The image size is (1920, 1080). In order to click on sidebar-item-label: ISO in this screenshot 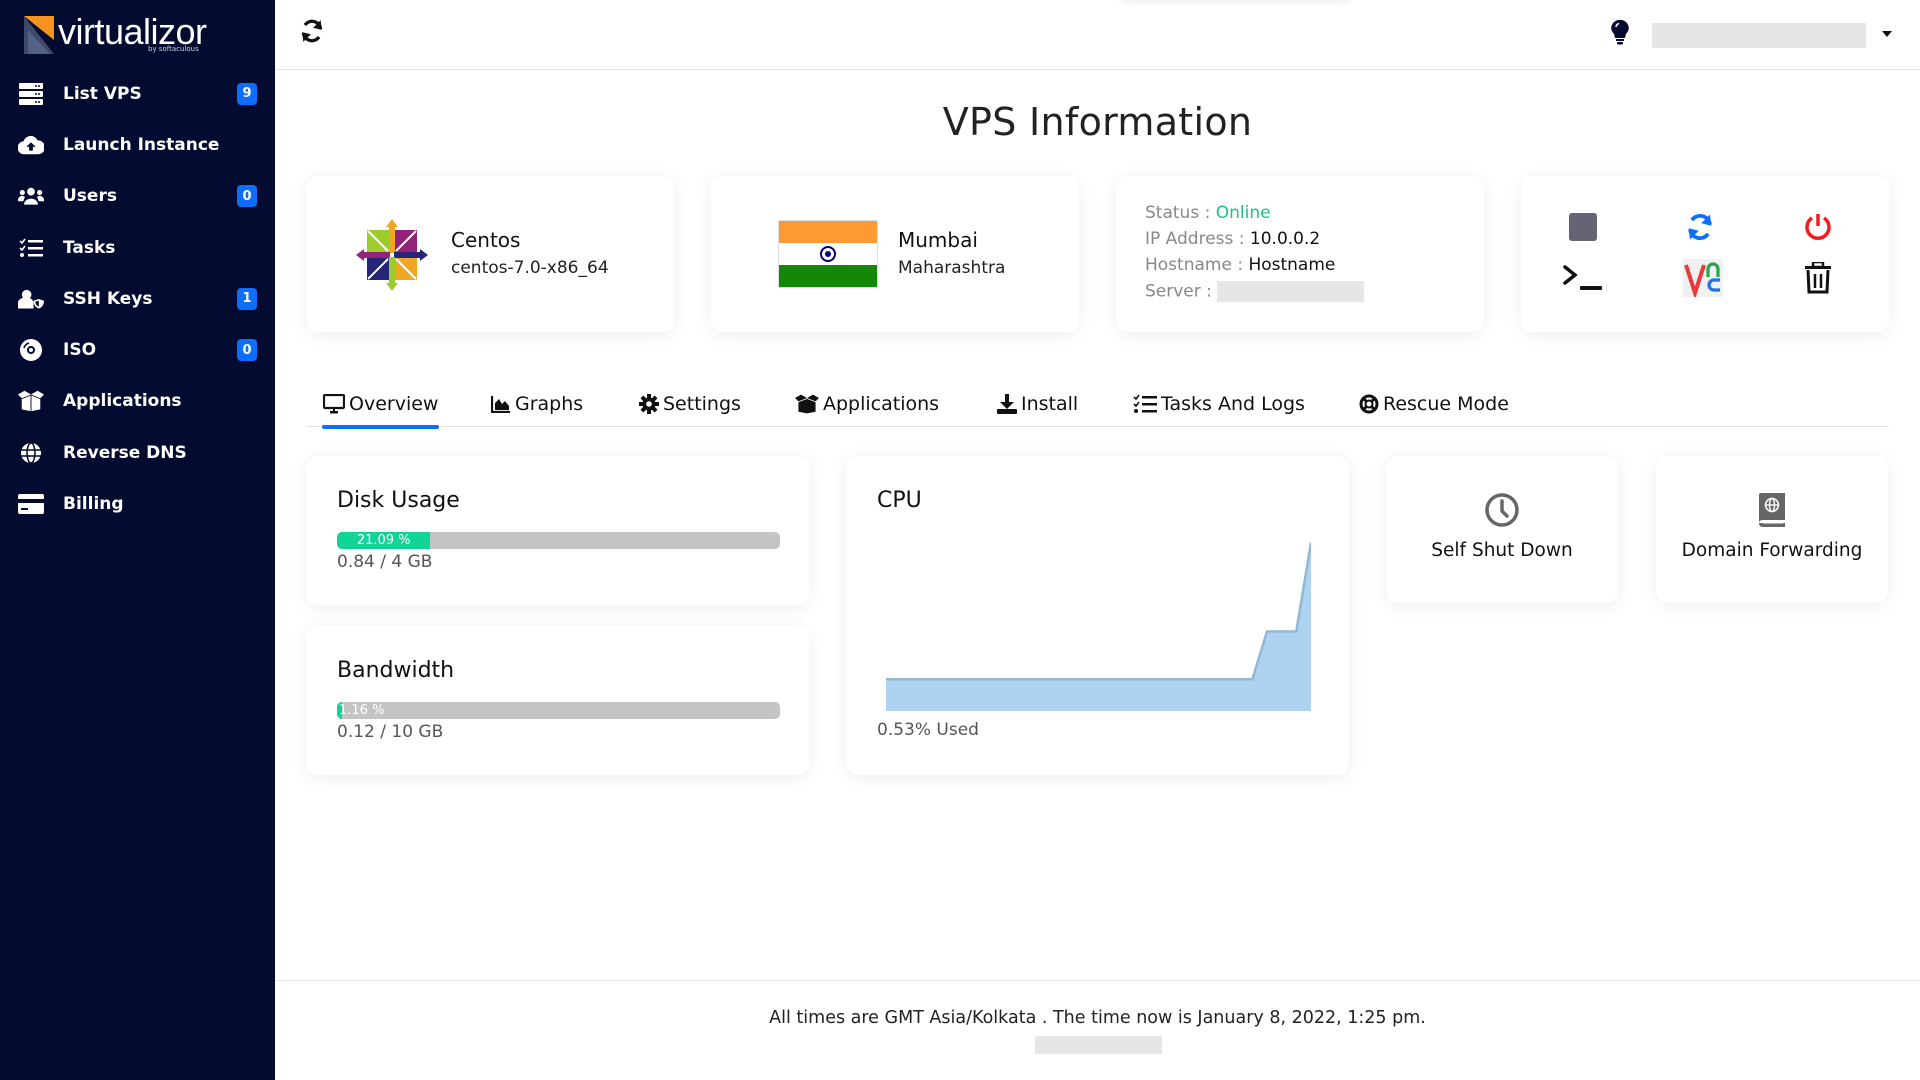, I will do `click(80, 350)`.